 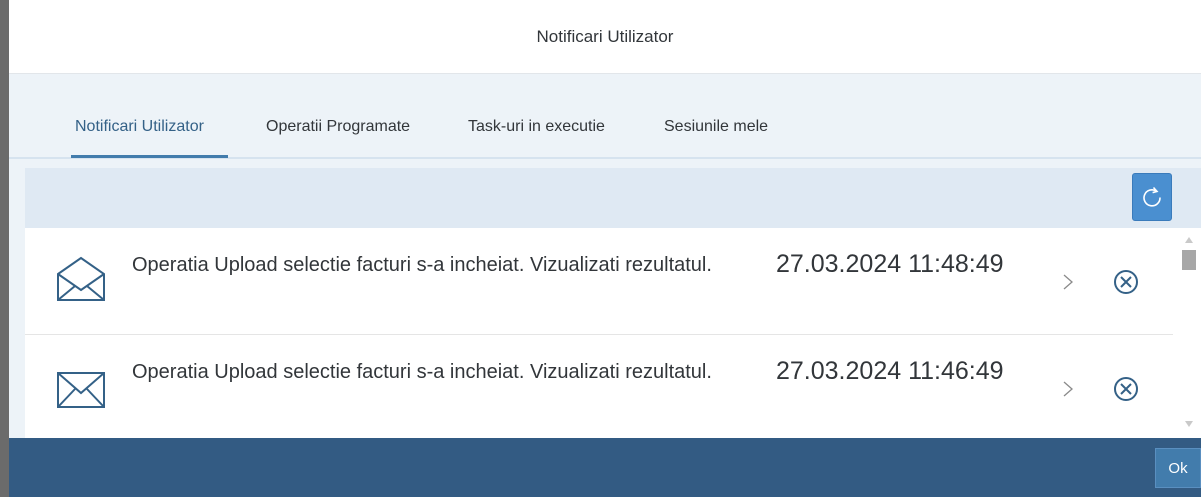 I want to click on toolbar, so click(x=613, y=198).